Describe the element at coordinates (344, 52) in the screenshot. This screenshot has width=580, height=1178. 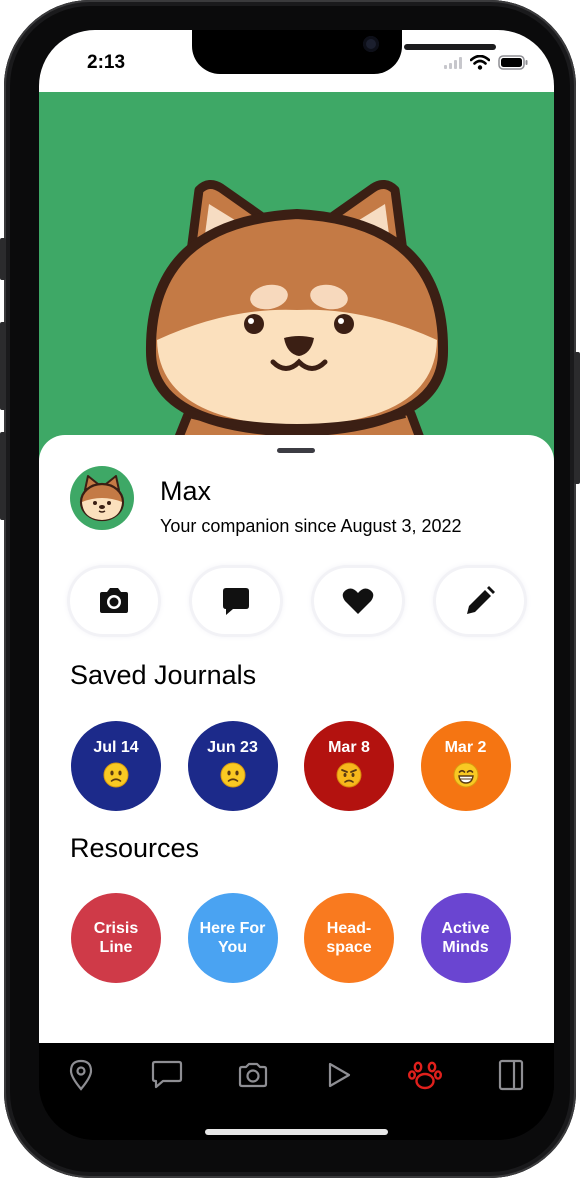
I see `notch` at that location.